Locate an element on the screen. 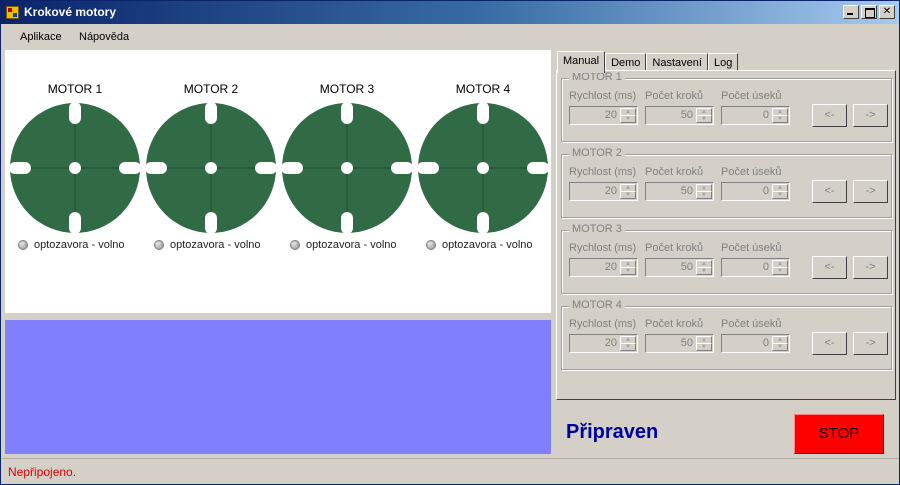  motor-2-display: MOTOR 2 optozavora - volno is located at coordinates (211, 181).